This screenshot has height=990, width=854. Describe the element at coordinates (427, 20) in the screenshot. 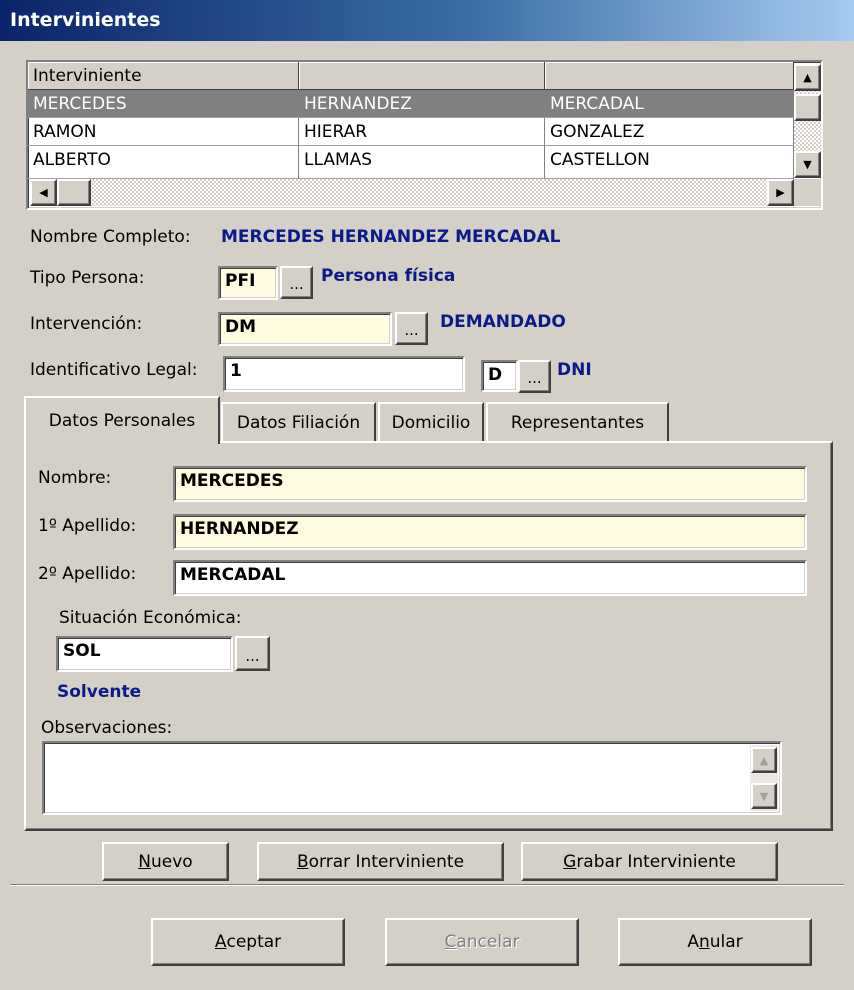

I see `title-bar: Intervinientes` at that location.